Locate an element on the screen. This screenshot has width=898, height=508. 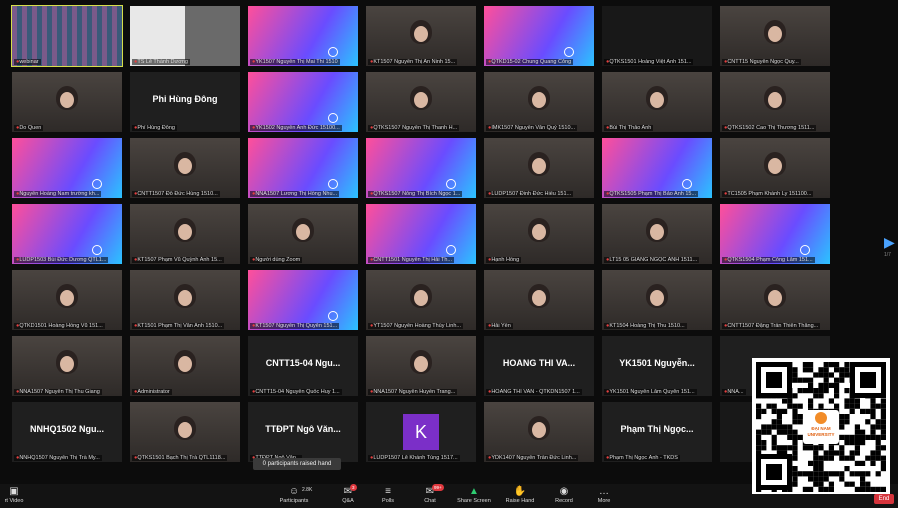
avatar-letter: K is located at coordinates (421, 432).